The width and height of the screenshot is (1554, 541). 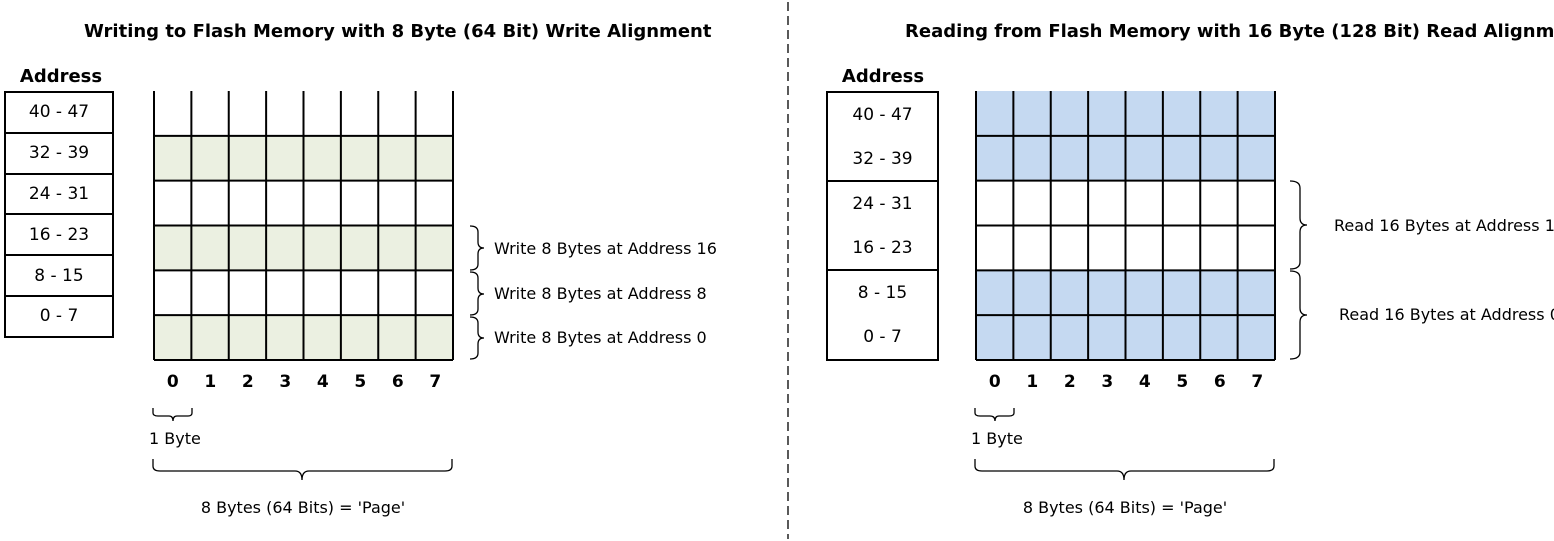 I want to click on write-annotation: Write 8 Bytes at Address 16, so click(x=605, y=248).